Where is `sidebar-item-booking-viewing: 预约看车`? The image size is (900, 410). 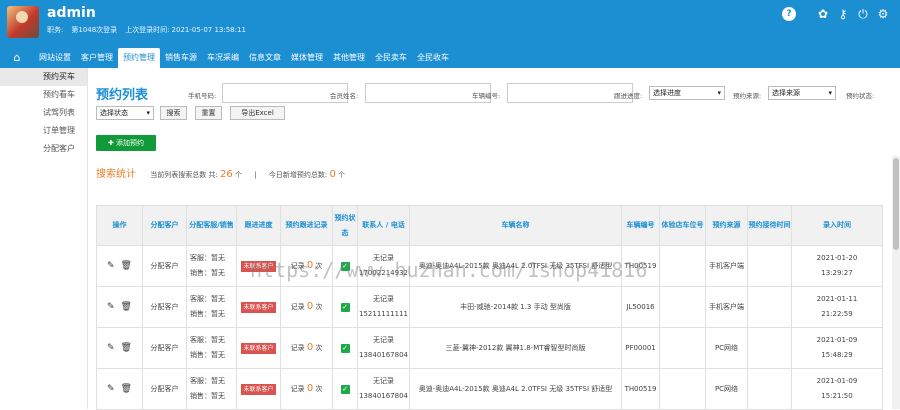 sidebar-item-booking-viewing: 预约看车 is located at coordinates (43, 95).